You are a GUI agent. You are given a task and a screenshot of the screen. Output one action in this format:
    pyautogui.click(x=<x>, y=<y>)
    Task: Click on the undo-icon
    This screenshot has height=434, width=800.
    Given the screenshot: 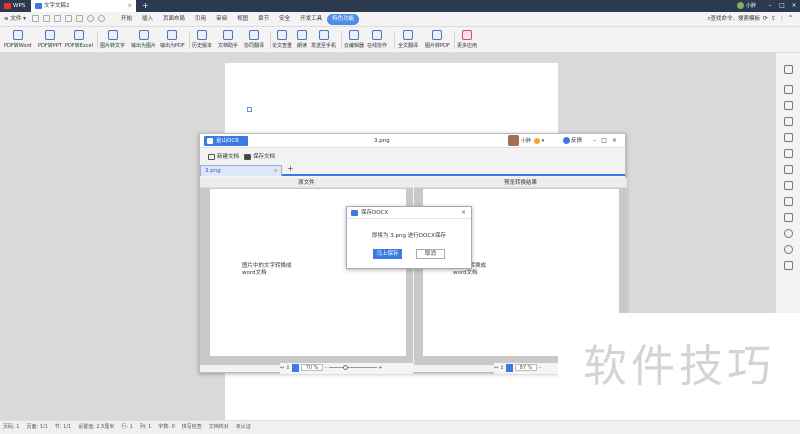 What is the action you would take?
    pyautogui.click(x=90, y=18)
    